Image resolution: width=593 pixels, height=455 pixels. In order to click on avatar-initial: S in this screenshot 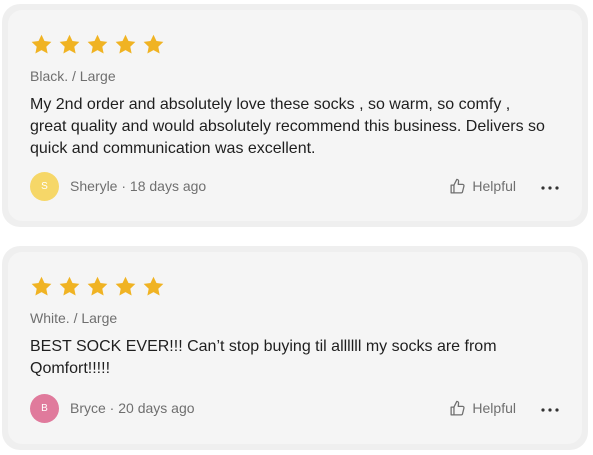, I will do `click(44, 186)`.